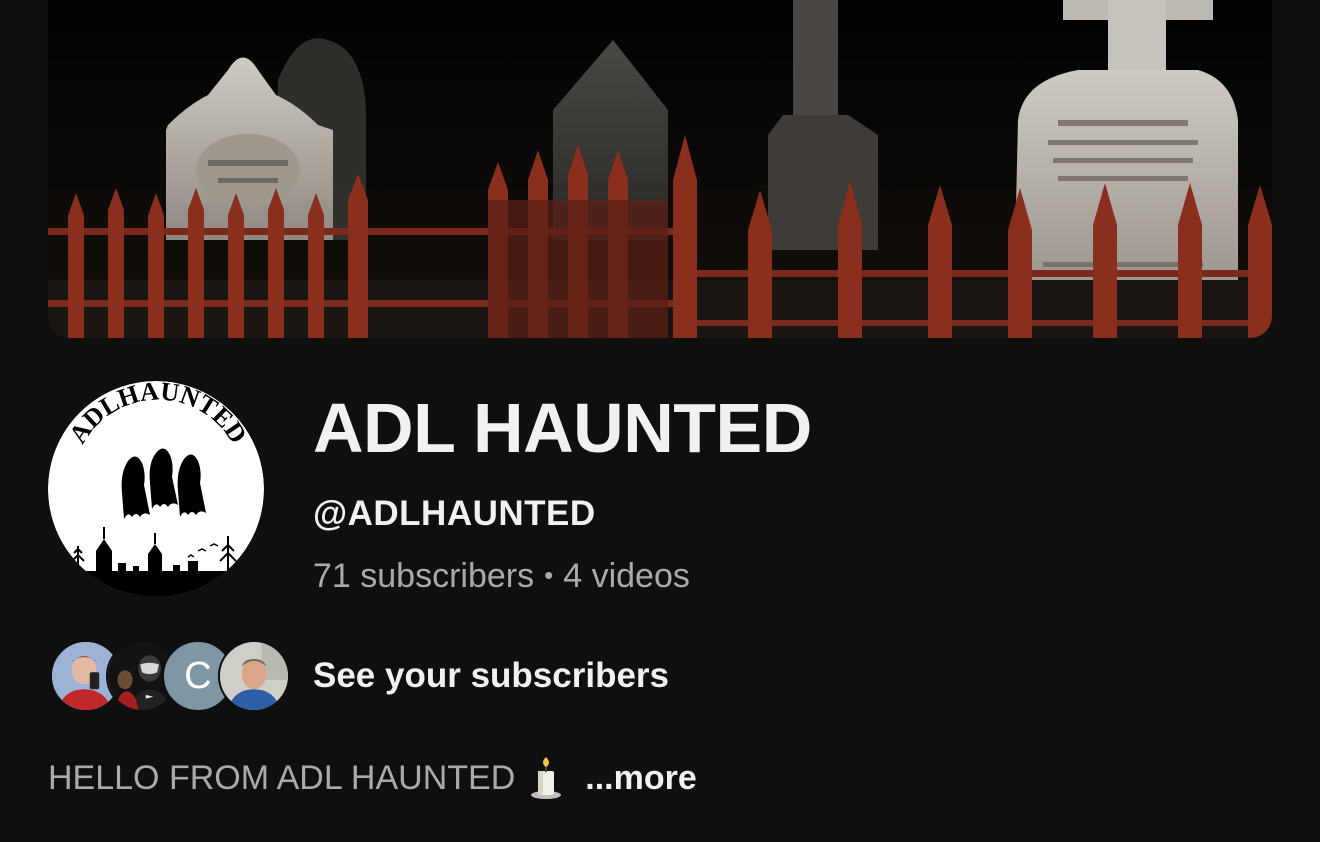  What do you see at coordinates (454, 513) in the screenshot?
I see `channel-handle: @ADLHAUNTED` at bounding box center [454, 513].